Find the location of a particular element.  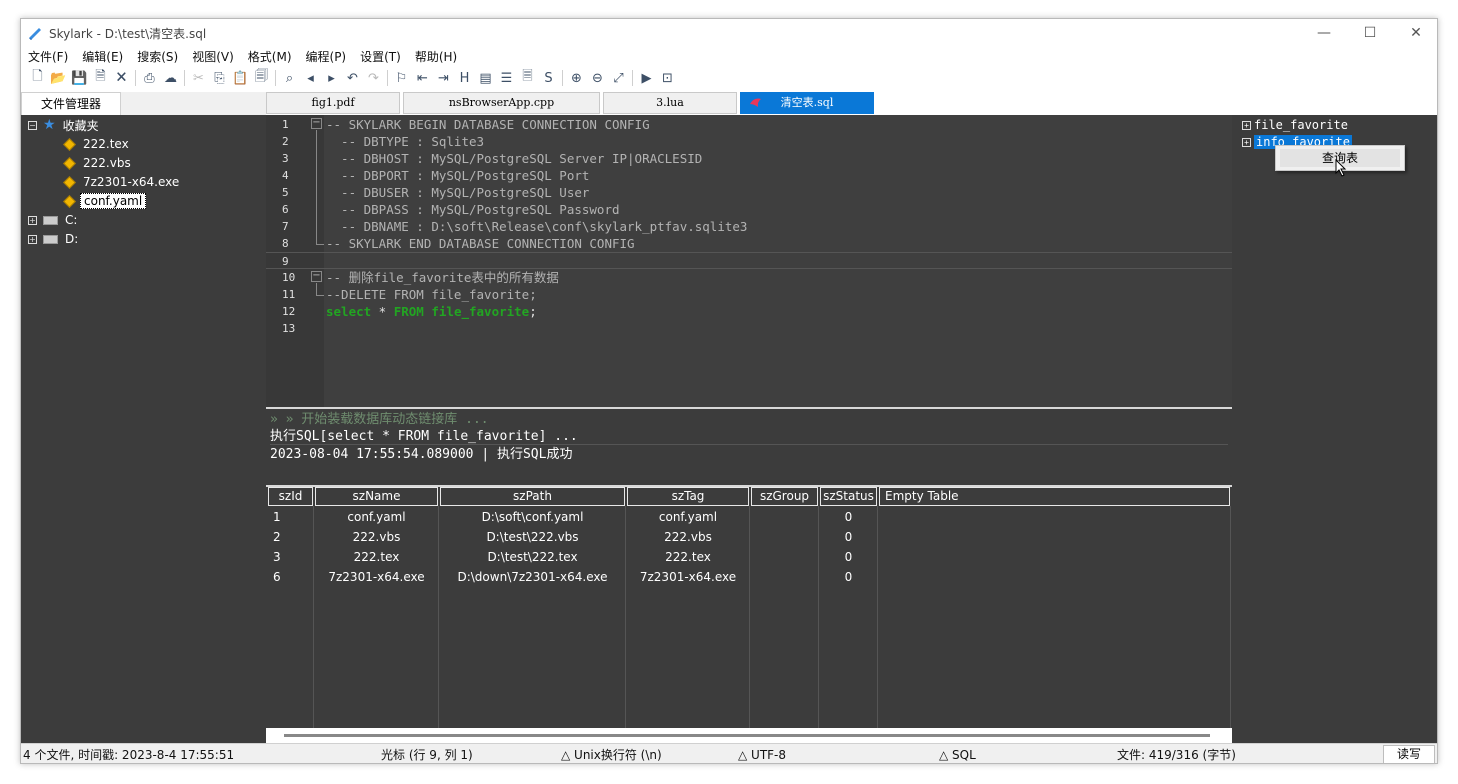

grid-cell: 2 is located at coordinates (290, 537).